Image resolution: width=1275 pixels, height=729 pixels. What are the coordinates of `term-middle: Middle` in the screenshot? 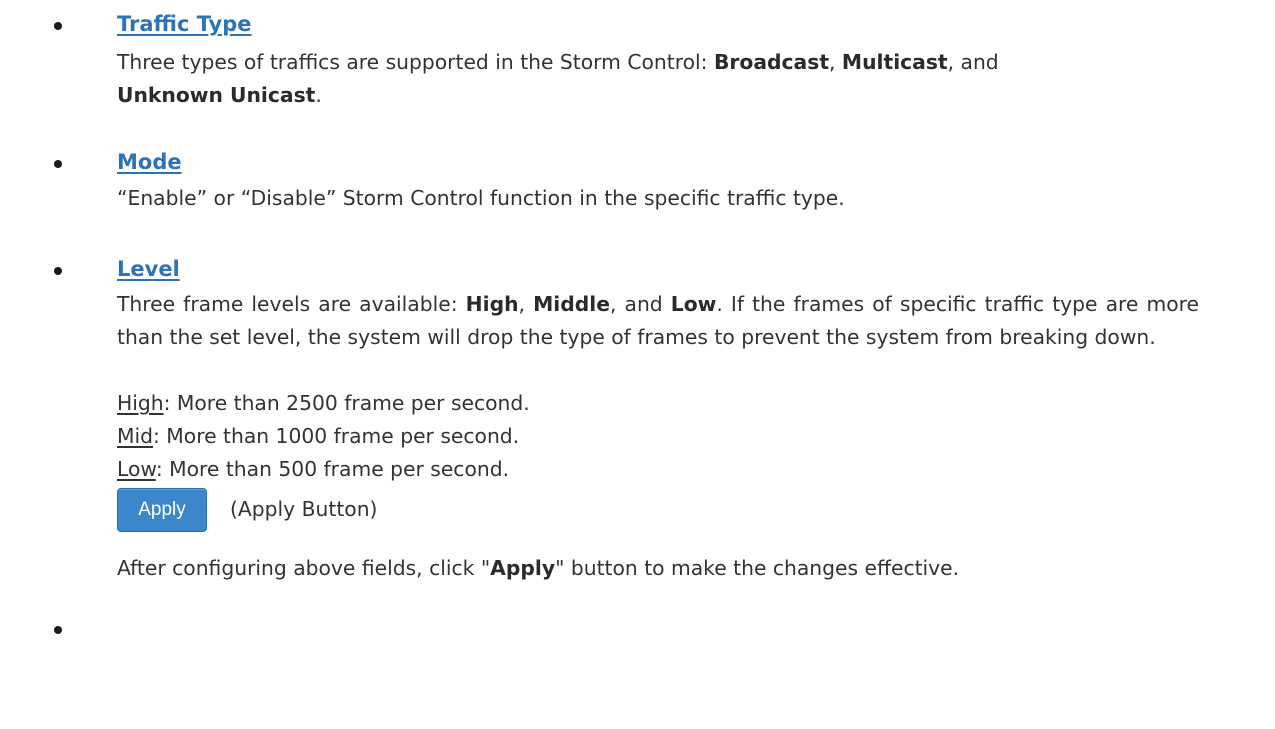 It's located at (571, 304).